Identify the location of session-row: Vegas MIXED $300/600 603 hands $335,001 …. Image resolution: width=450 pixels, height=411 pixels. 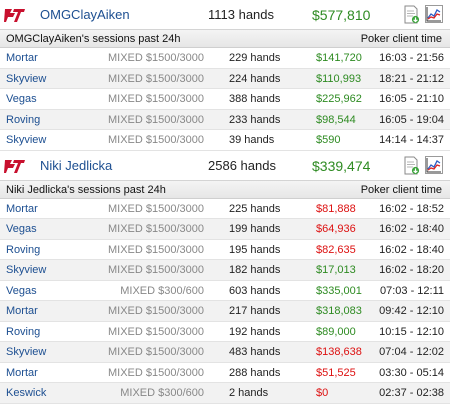
(225, 291).